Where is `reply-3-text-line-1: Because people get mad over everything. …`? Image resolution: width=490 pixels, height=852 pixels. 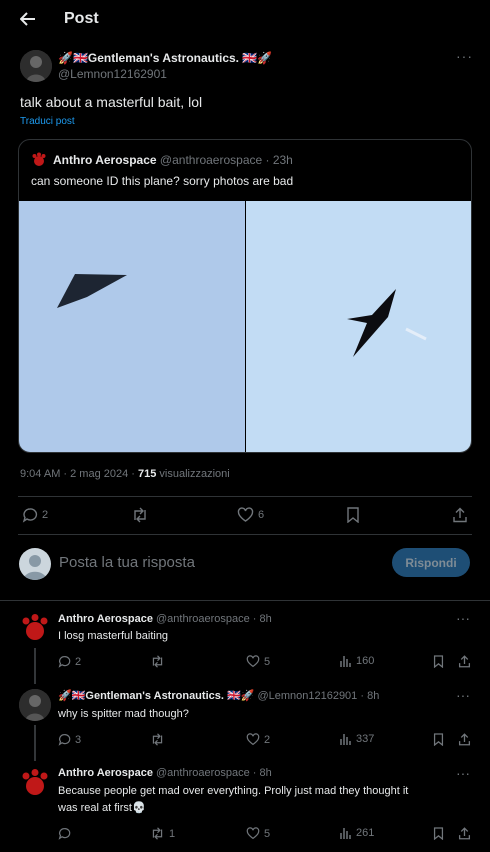
reply-3-text-line-1: Because people get mad over everything. … is located at coordinates (233, 791).